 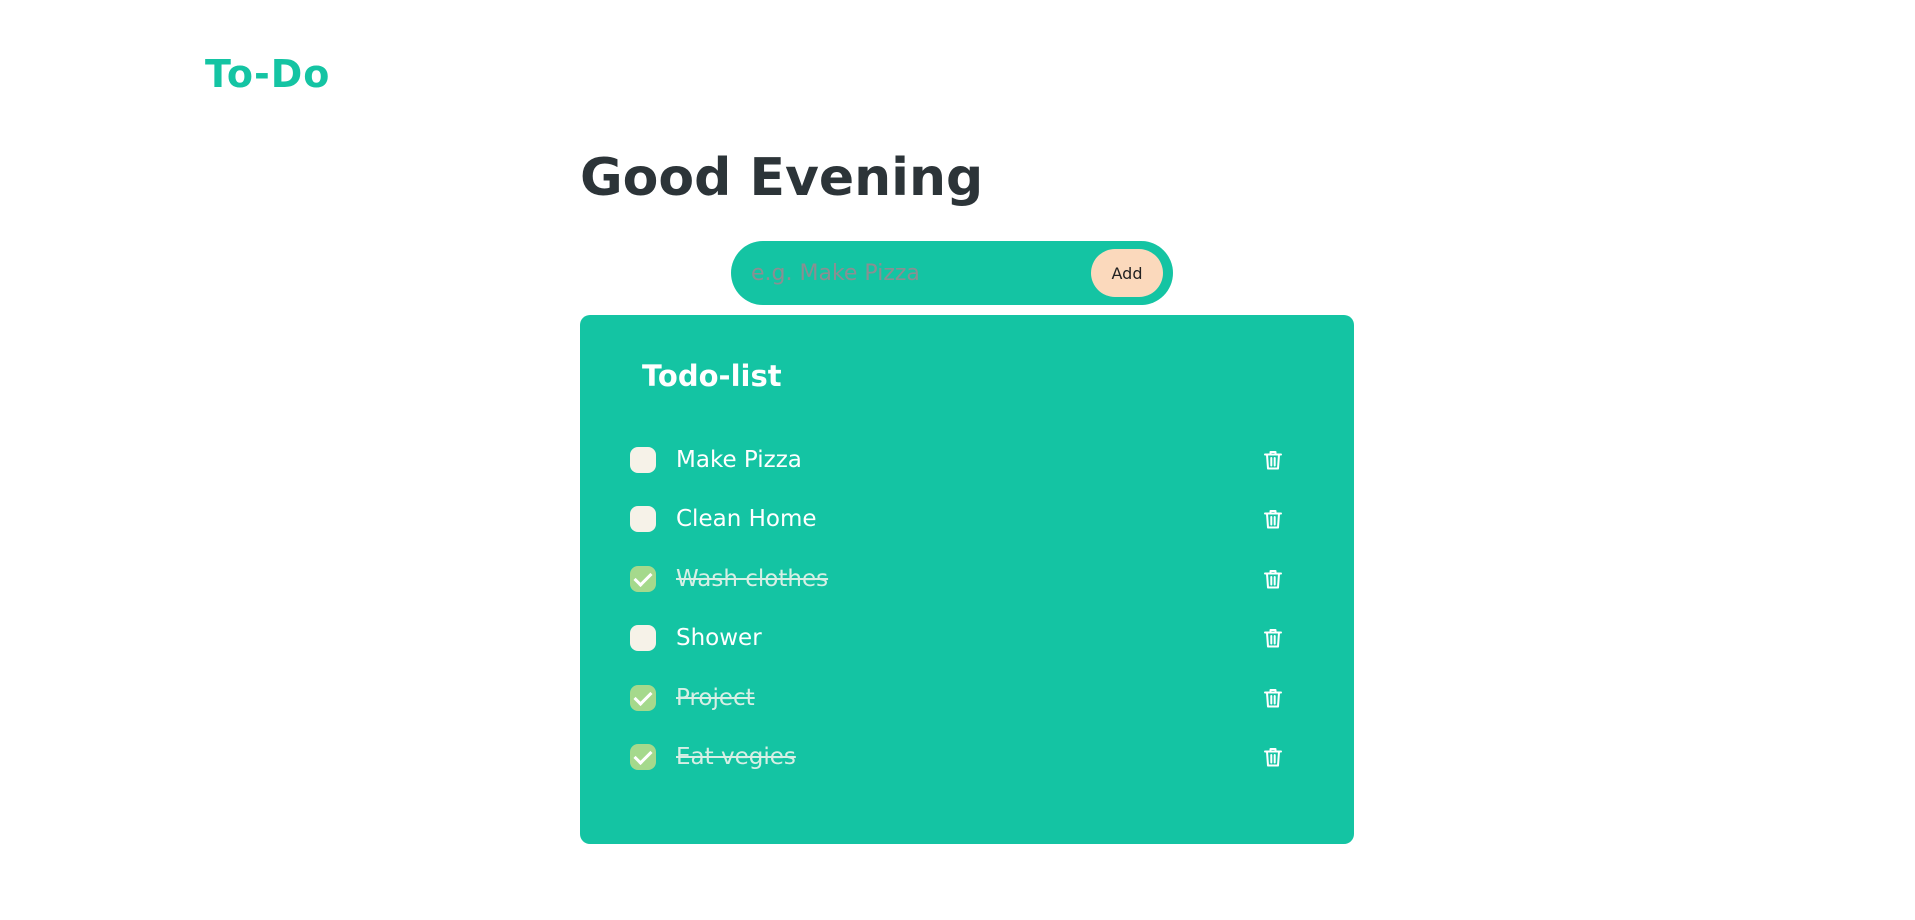 I want to click on add-todo-form: Add, so click(x=952, y=273).